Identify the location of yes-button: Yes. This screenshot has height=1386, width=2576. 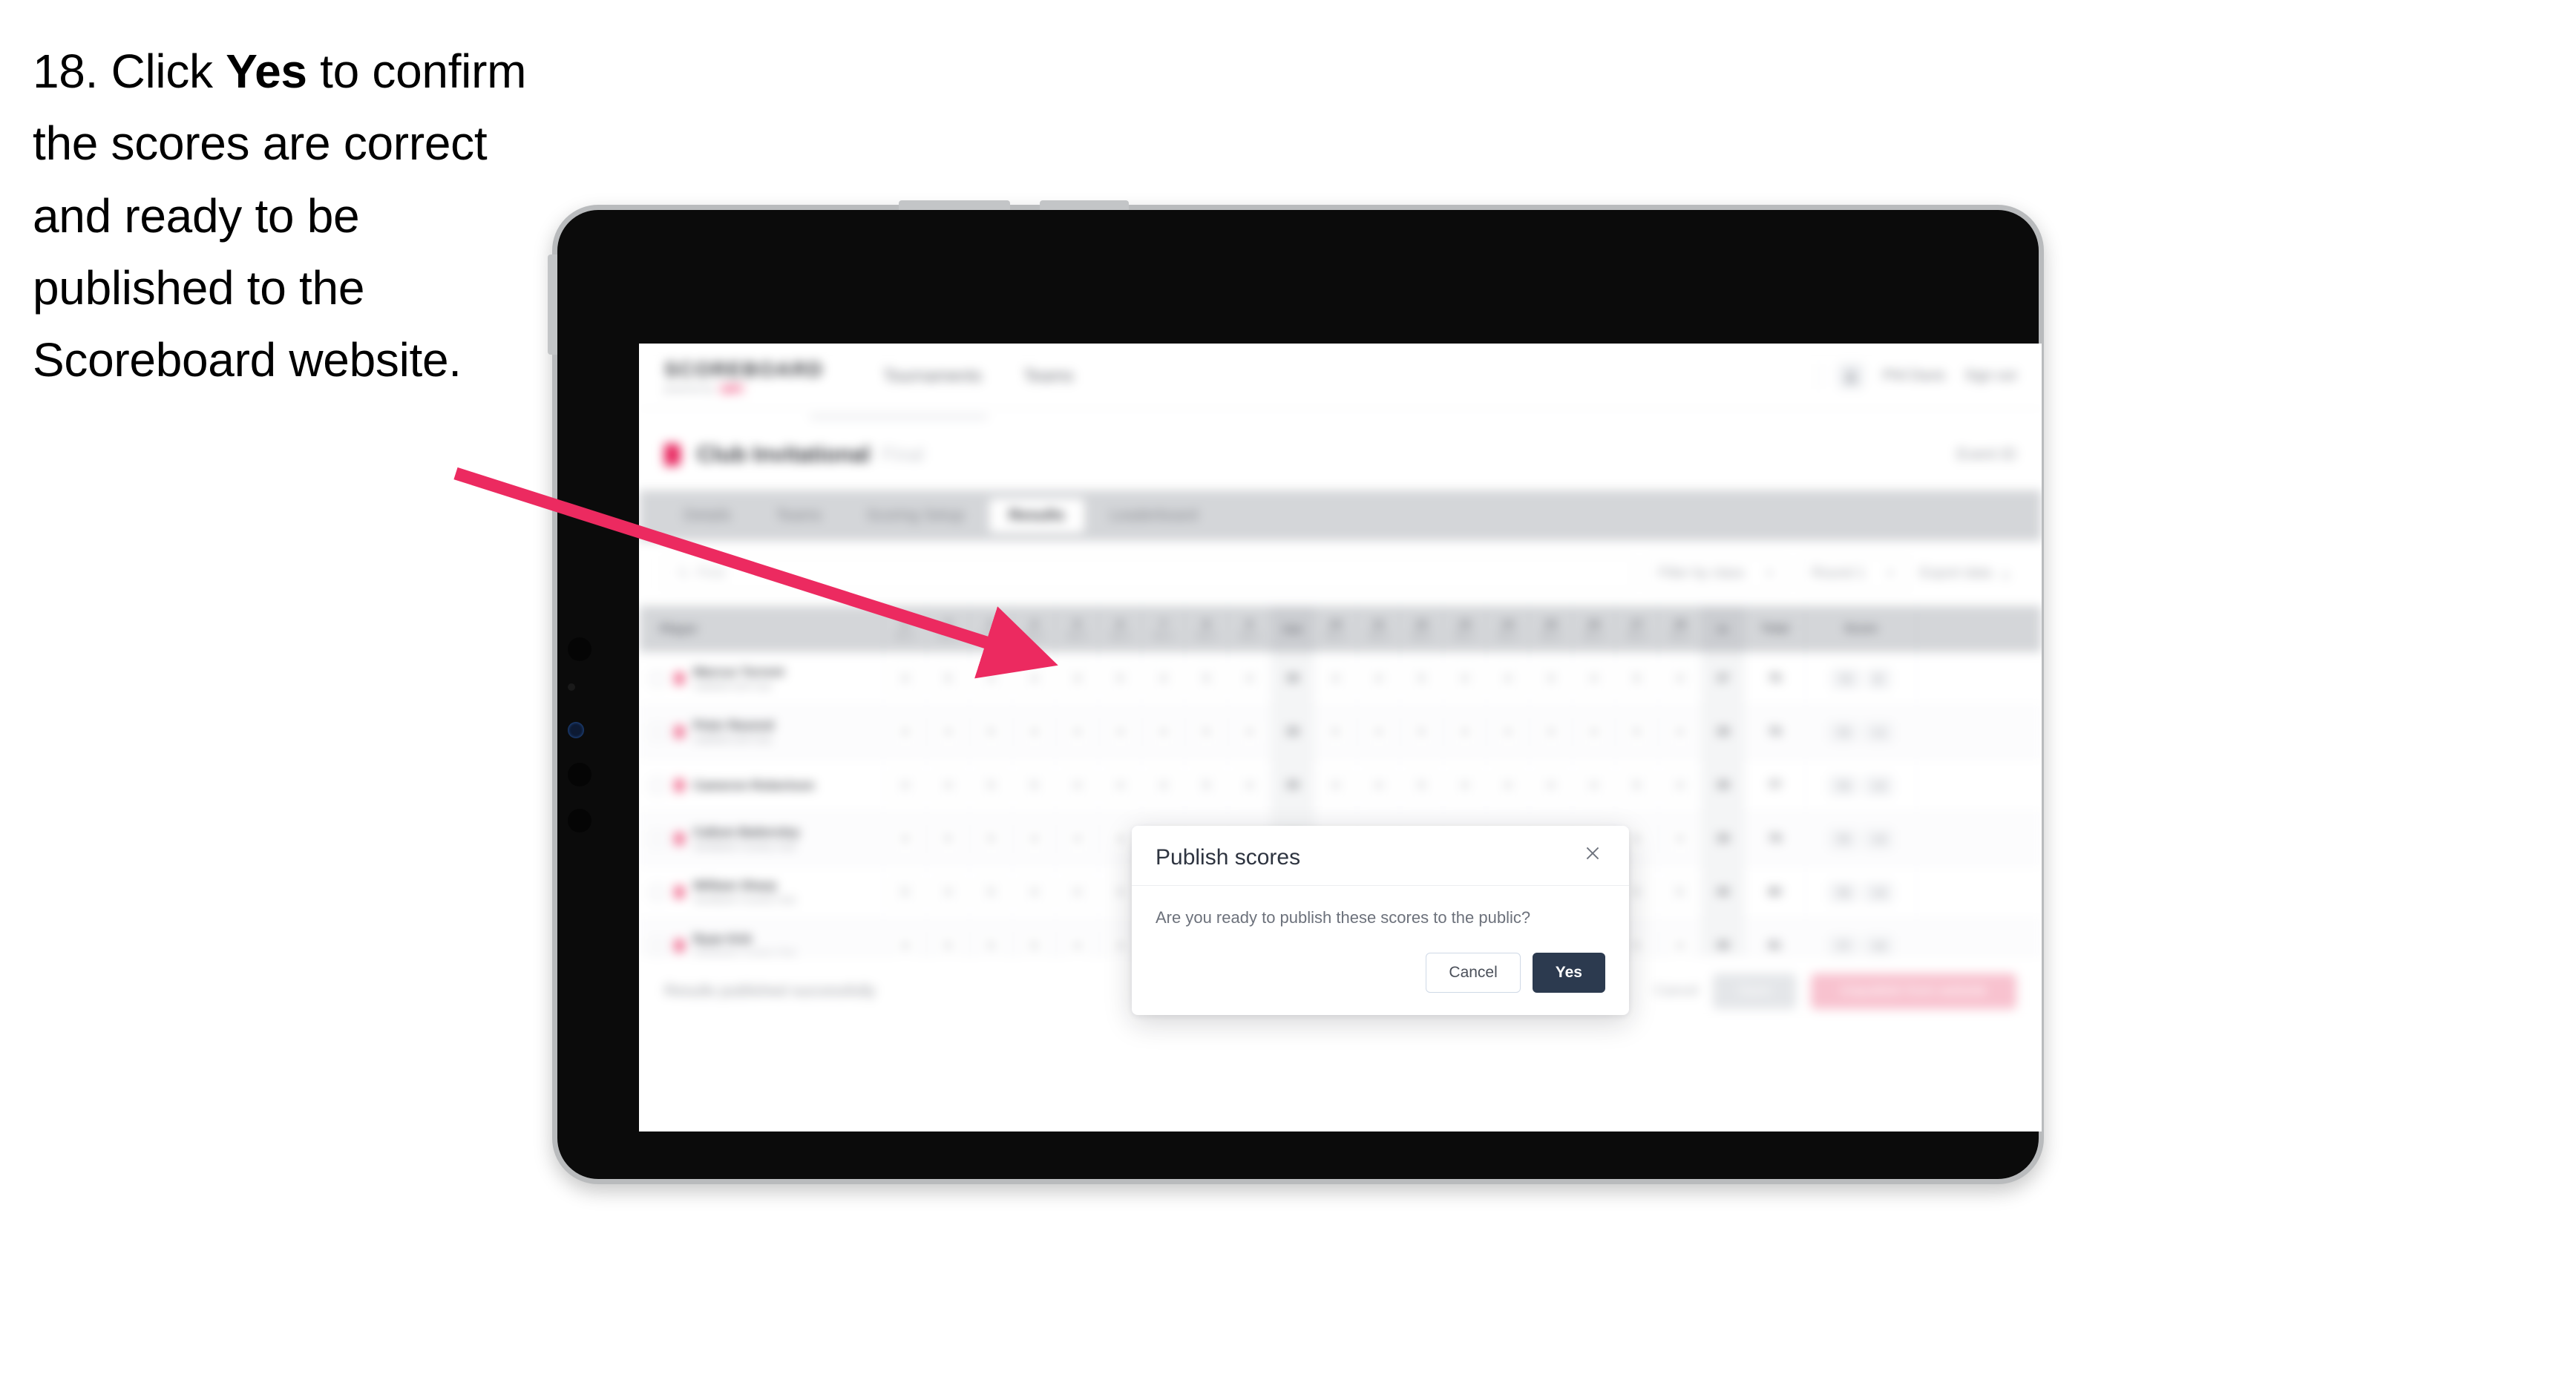
(1568, 973).